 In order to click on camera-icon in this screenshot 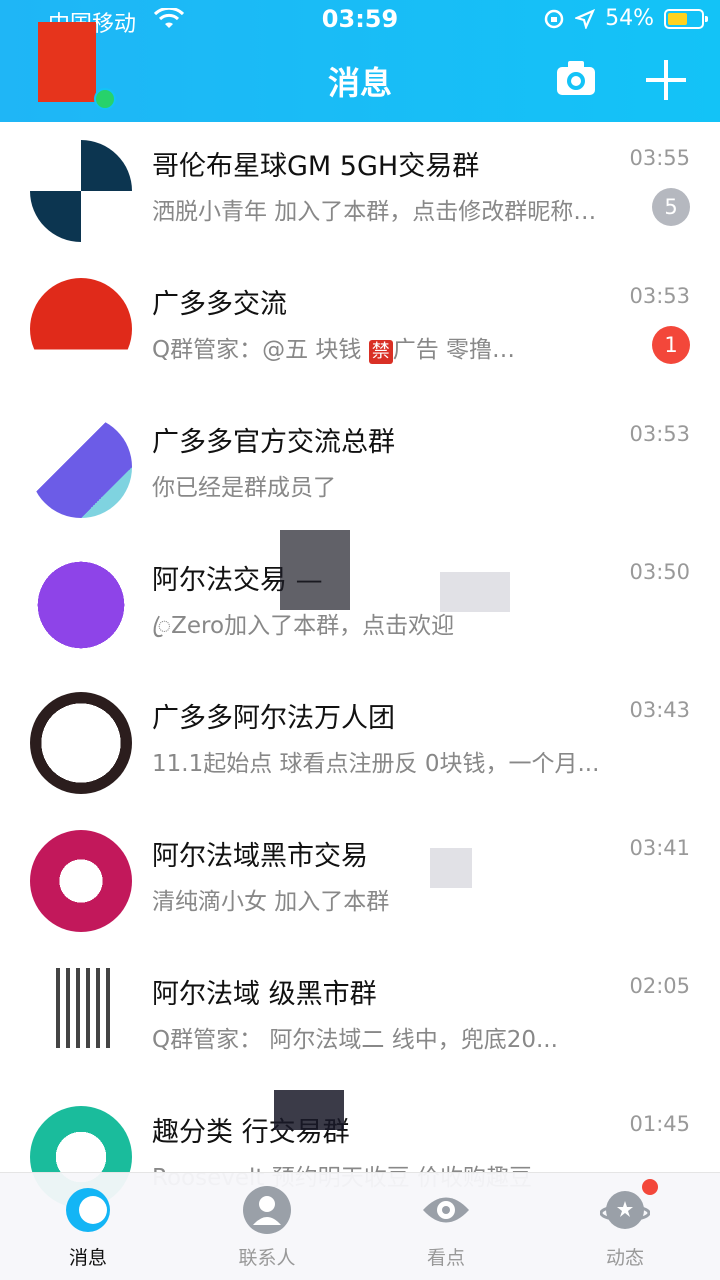, I will do `click(576, 78)`.